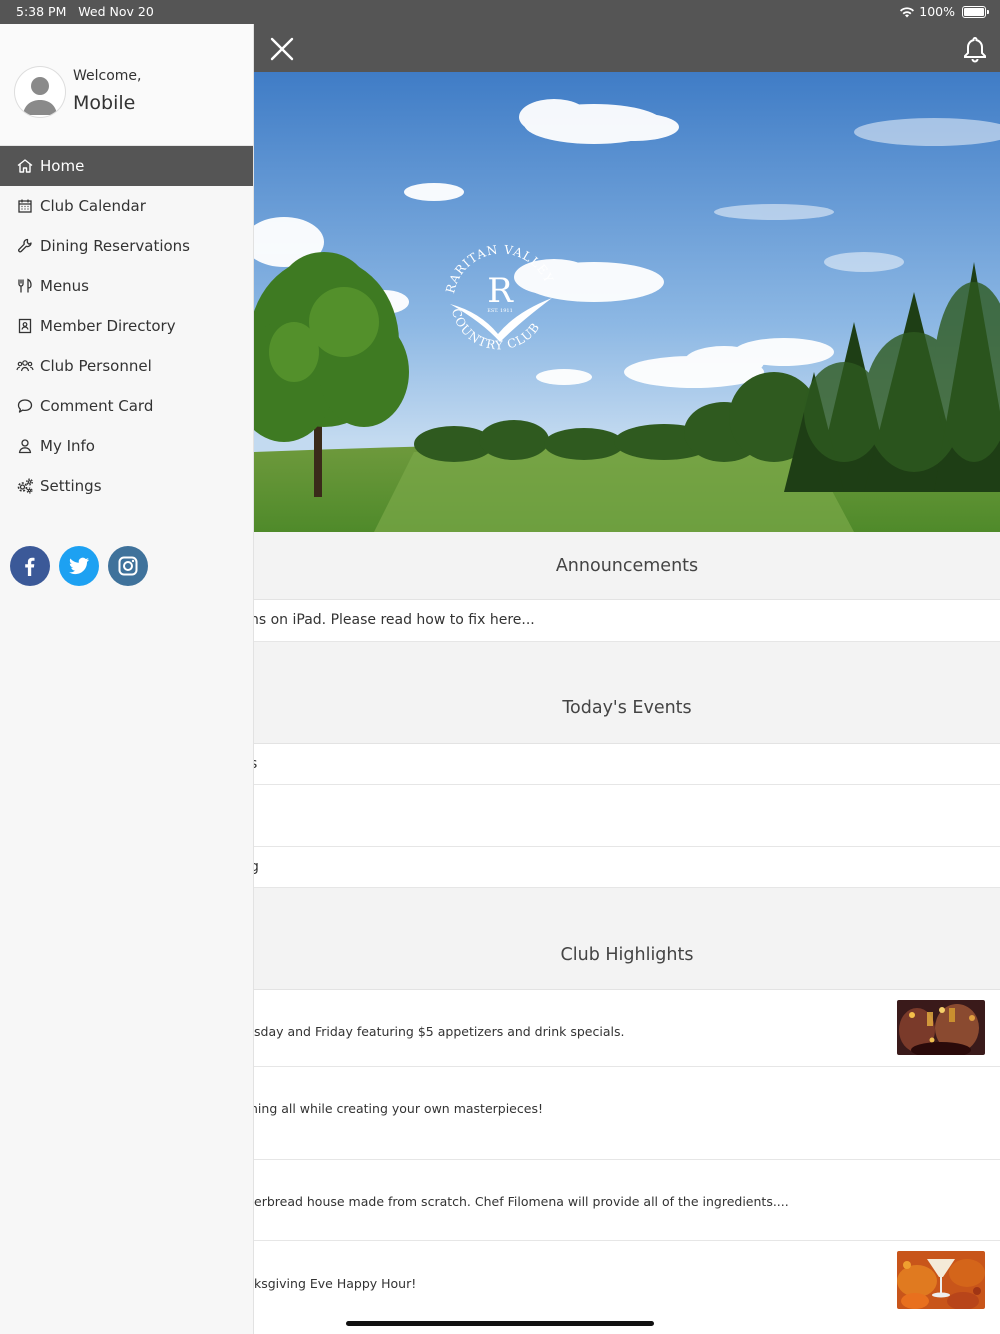  What do you see at coordinates (500, 12) in the screenshot?
I see `status-bar: 5:38 PM Wed Nov 20 100%` at bounding box center [500, 12].